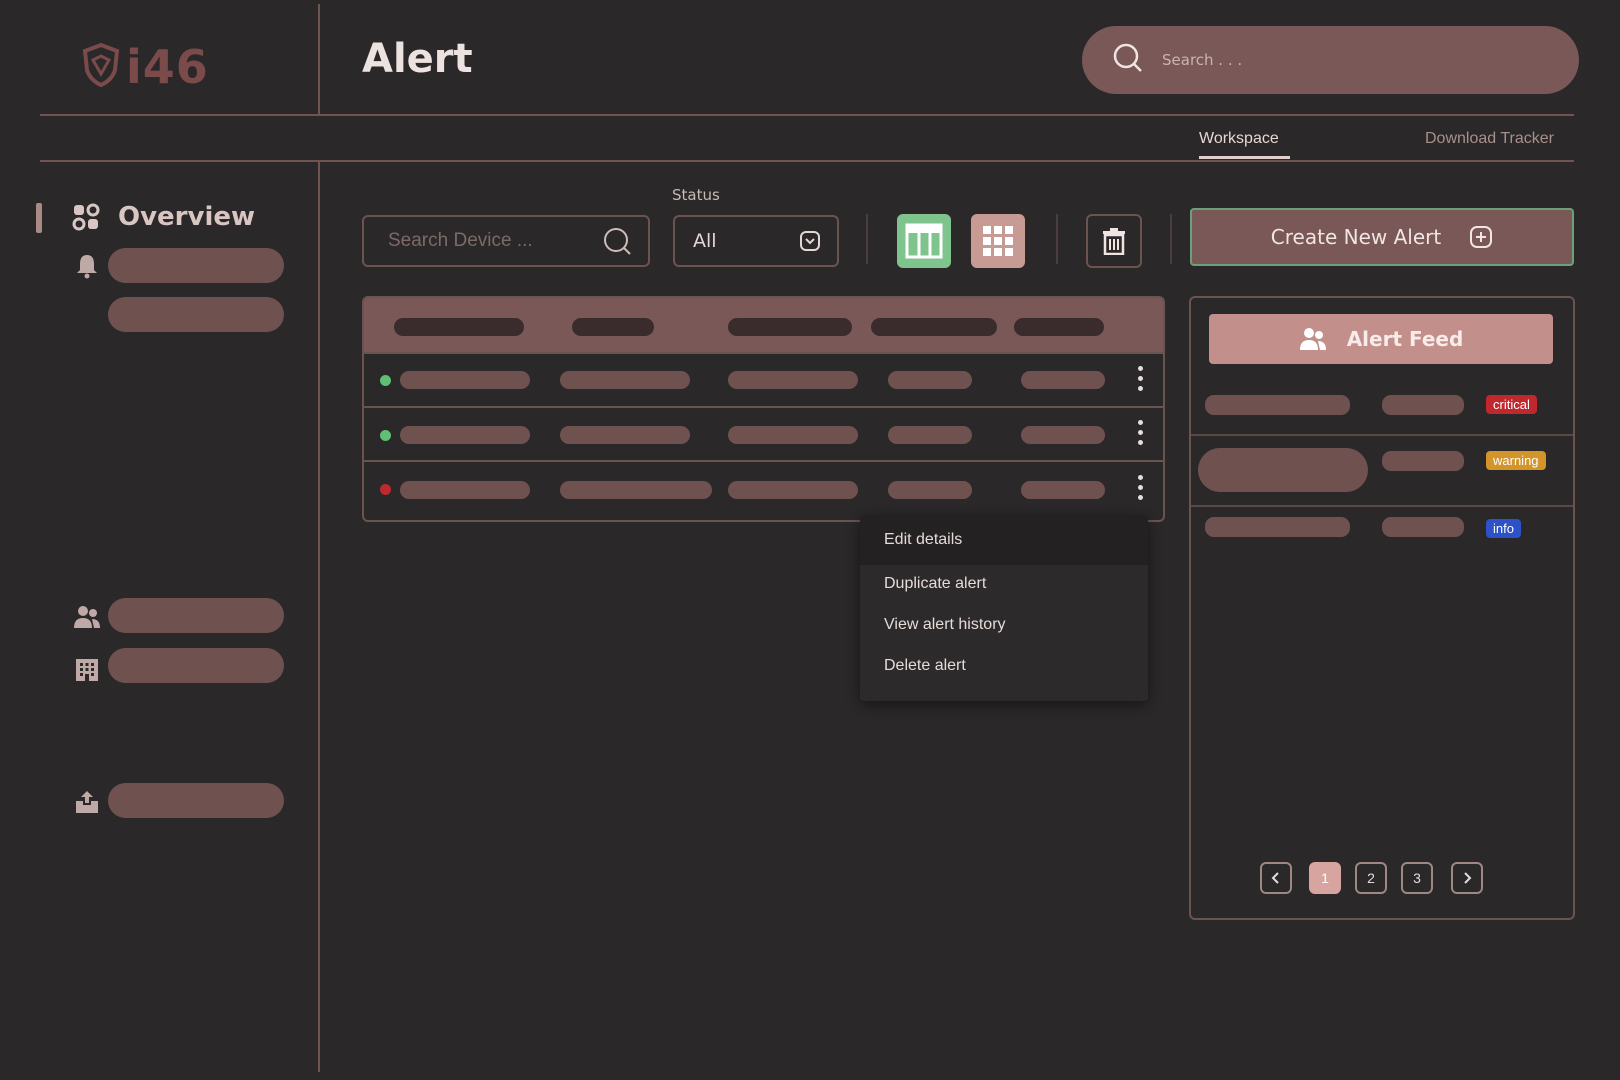  I want to click on pagination-next, so click(1467, 878).